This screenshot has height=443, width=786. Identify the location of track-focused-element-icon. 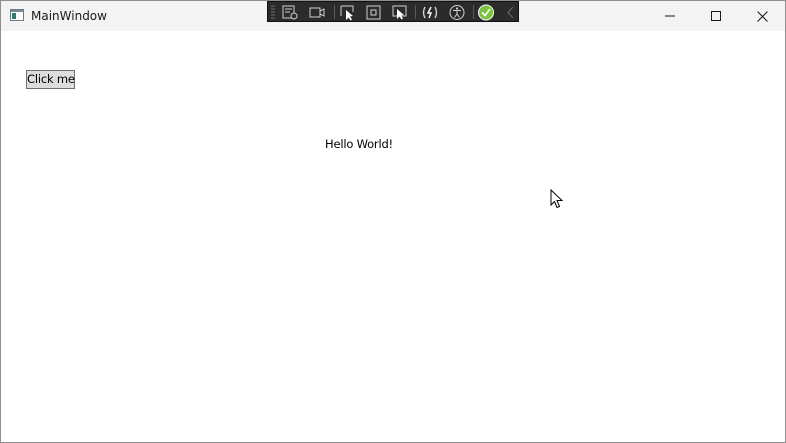
(400, 12).